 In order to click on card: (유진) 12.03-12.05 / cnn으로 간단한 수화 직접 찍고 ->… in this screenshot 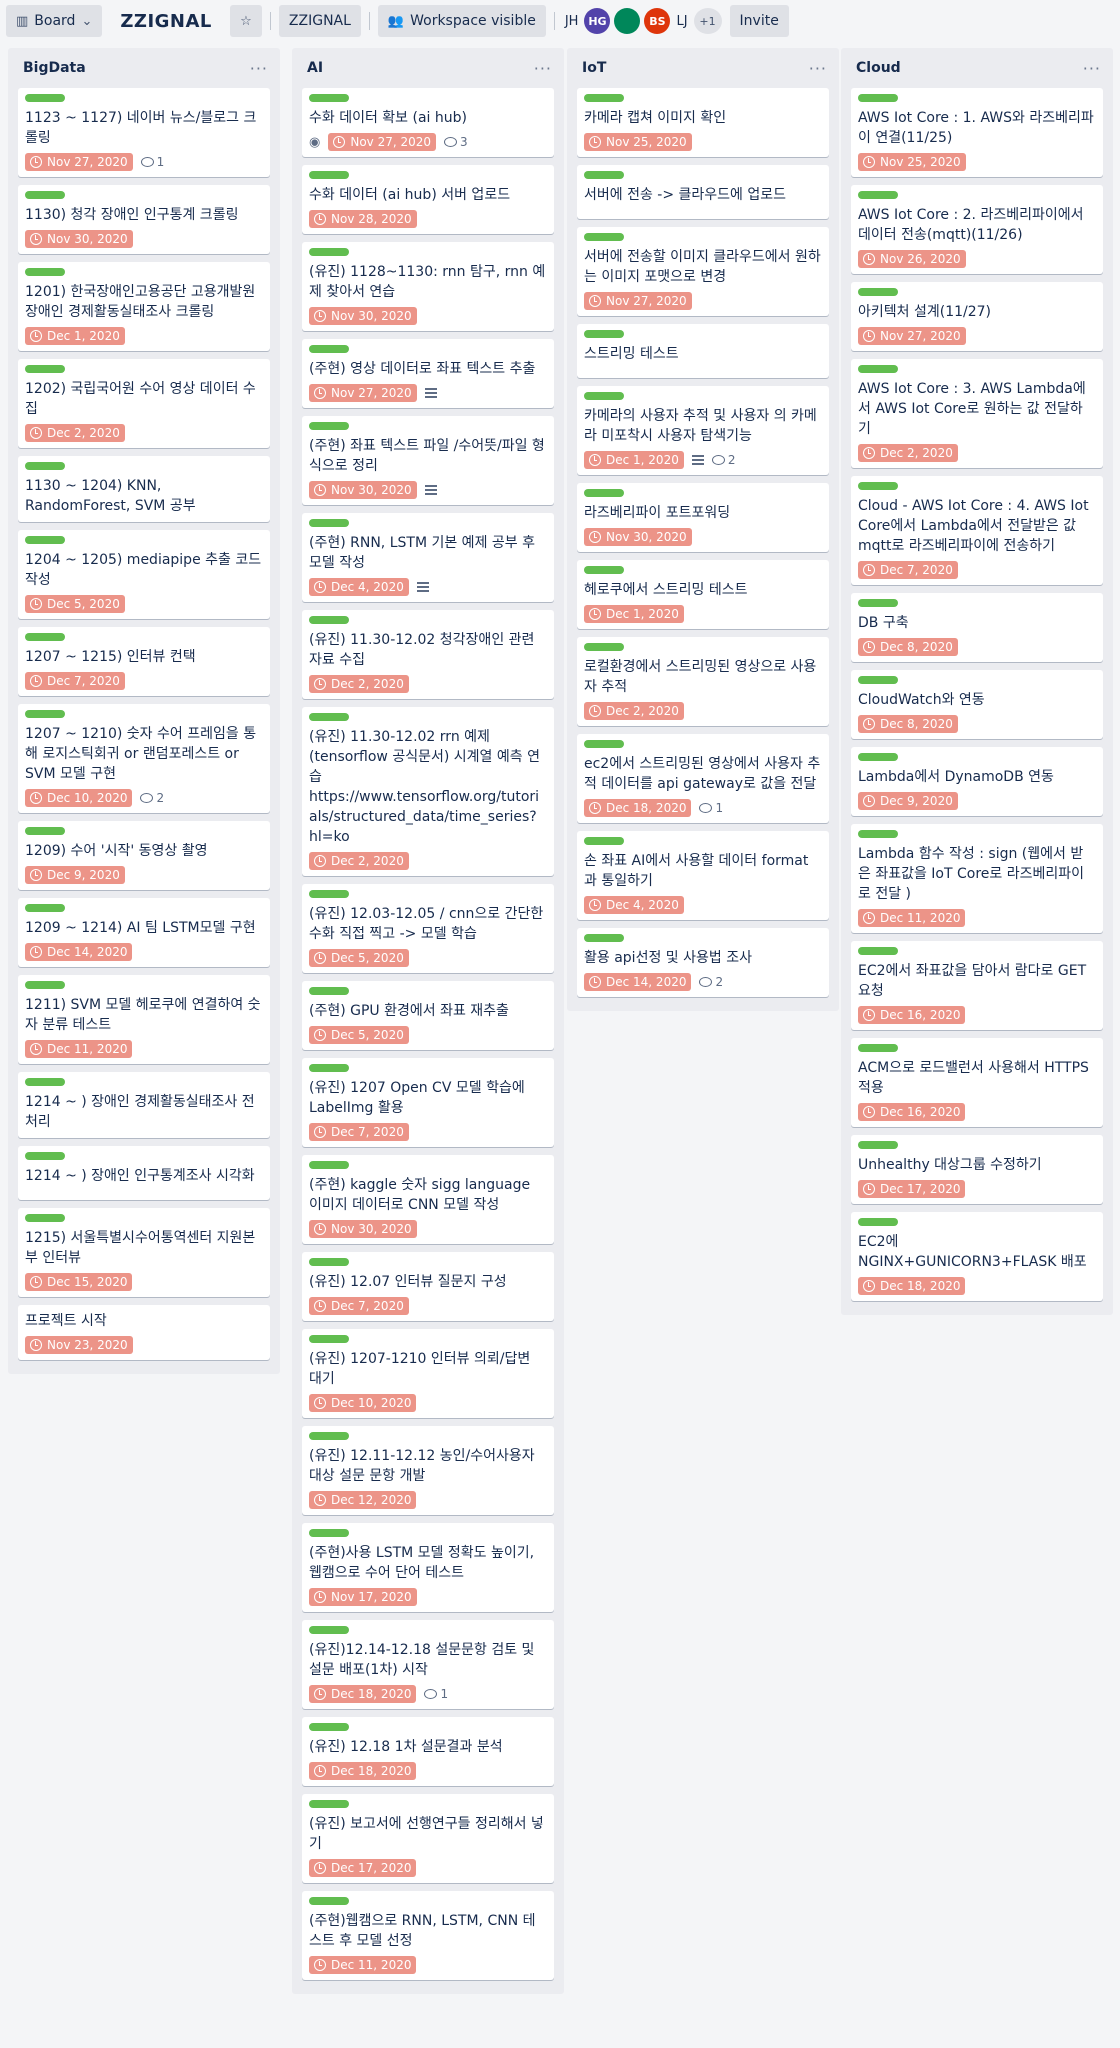, I will do `click(428, 928)`.